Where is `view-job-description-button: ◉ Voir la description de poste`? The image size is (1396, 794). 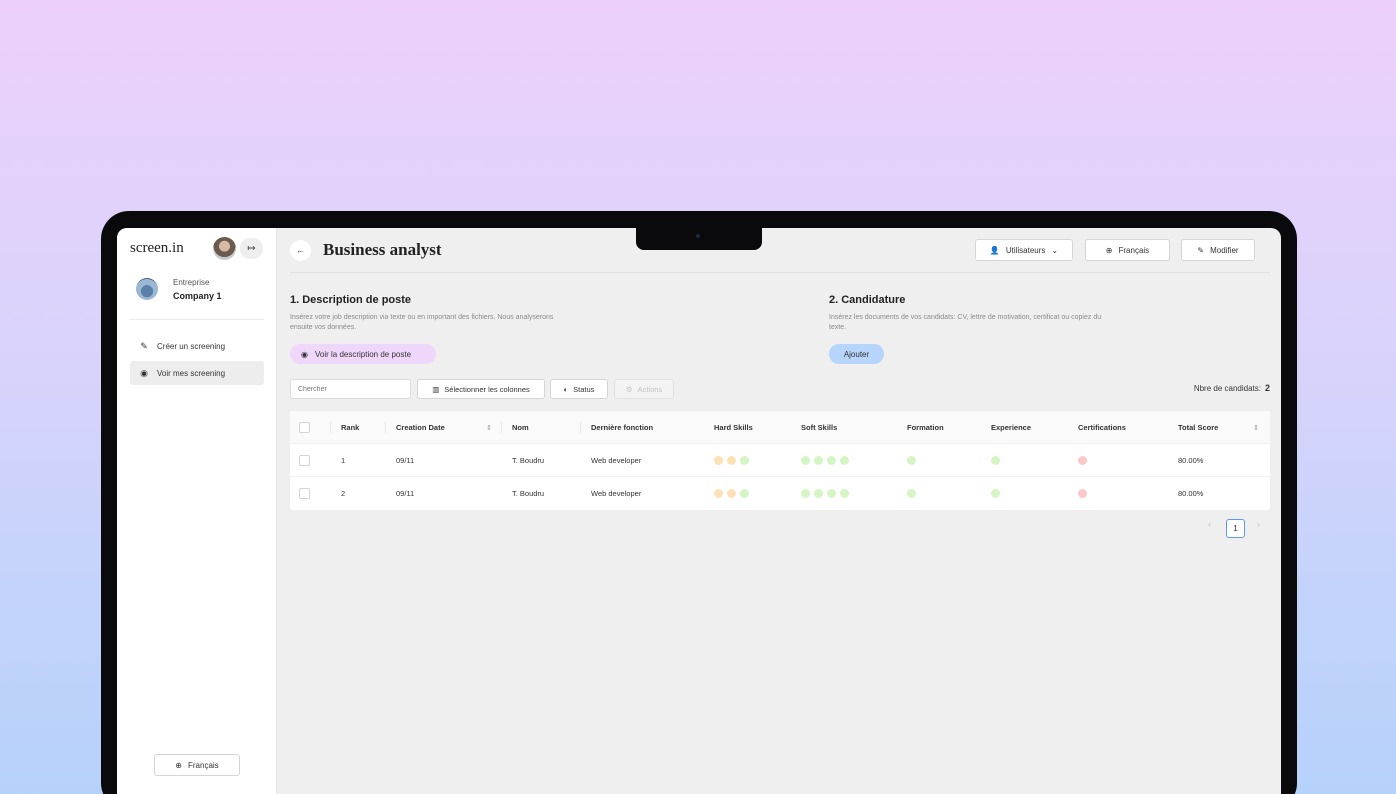
view-job-description-button: ◉ Voir la description de poste is located at coordinates (363, 354).